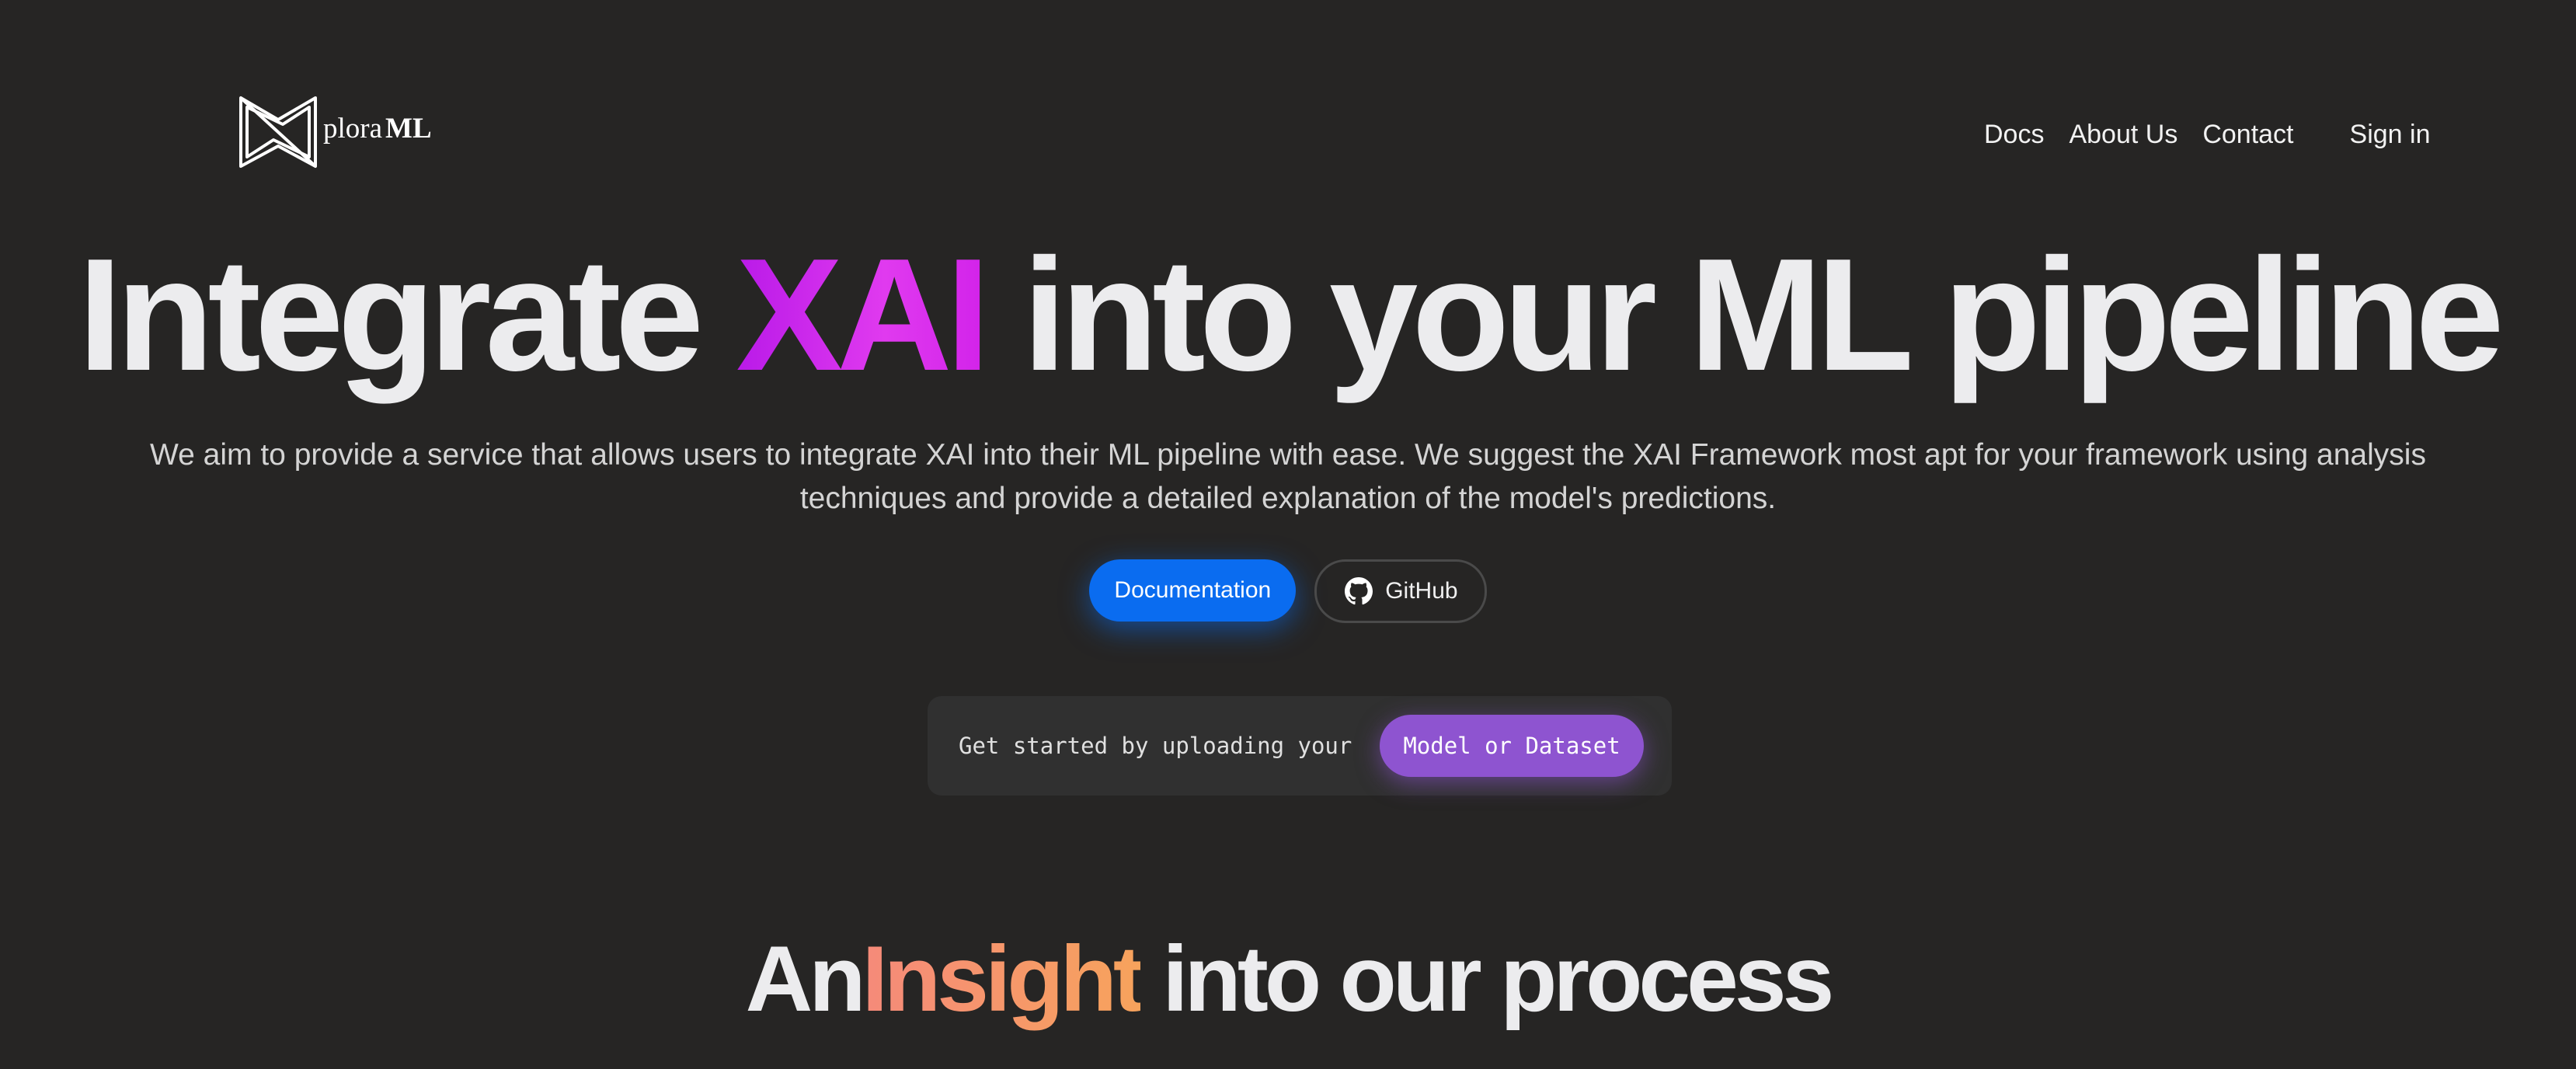  Describe the element at coordinates (407, 314) in the screenshot. I see `hero-title-prefix: Integrate` at that location.